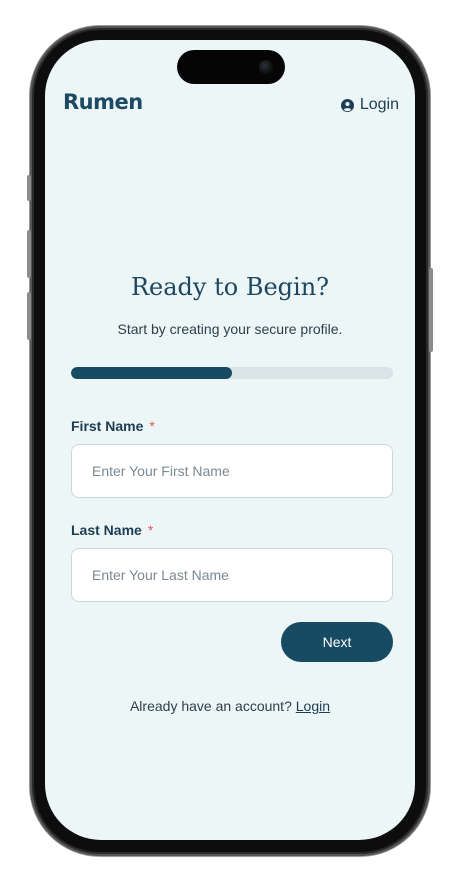 The height and width of the screenshot is (888, 460). I want to click on next-button: Next, so click(337, 642).